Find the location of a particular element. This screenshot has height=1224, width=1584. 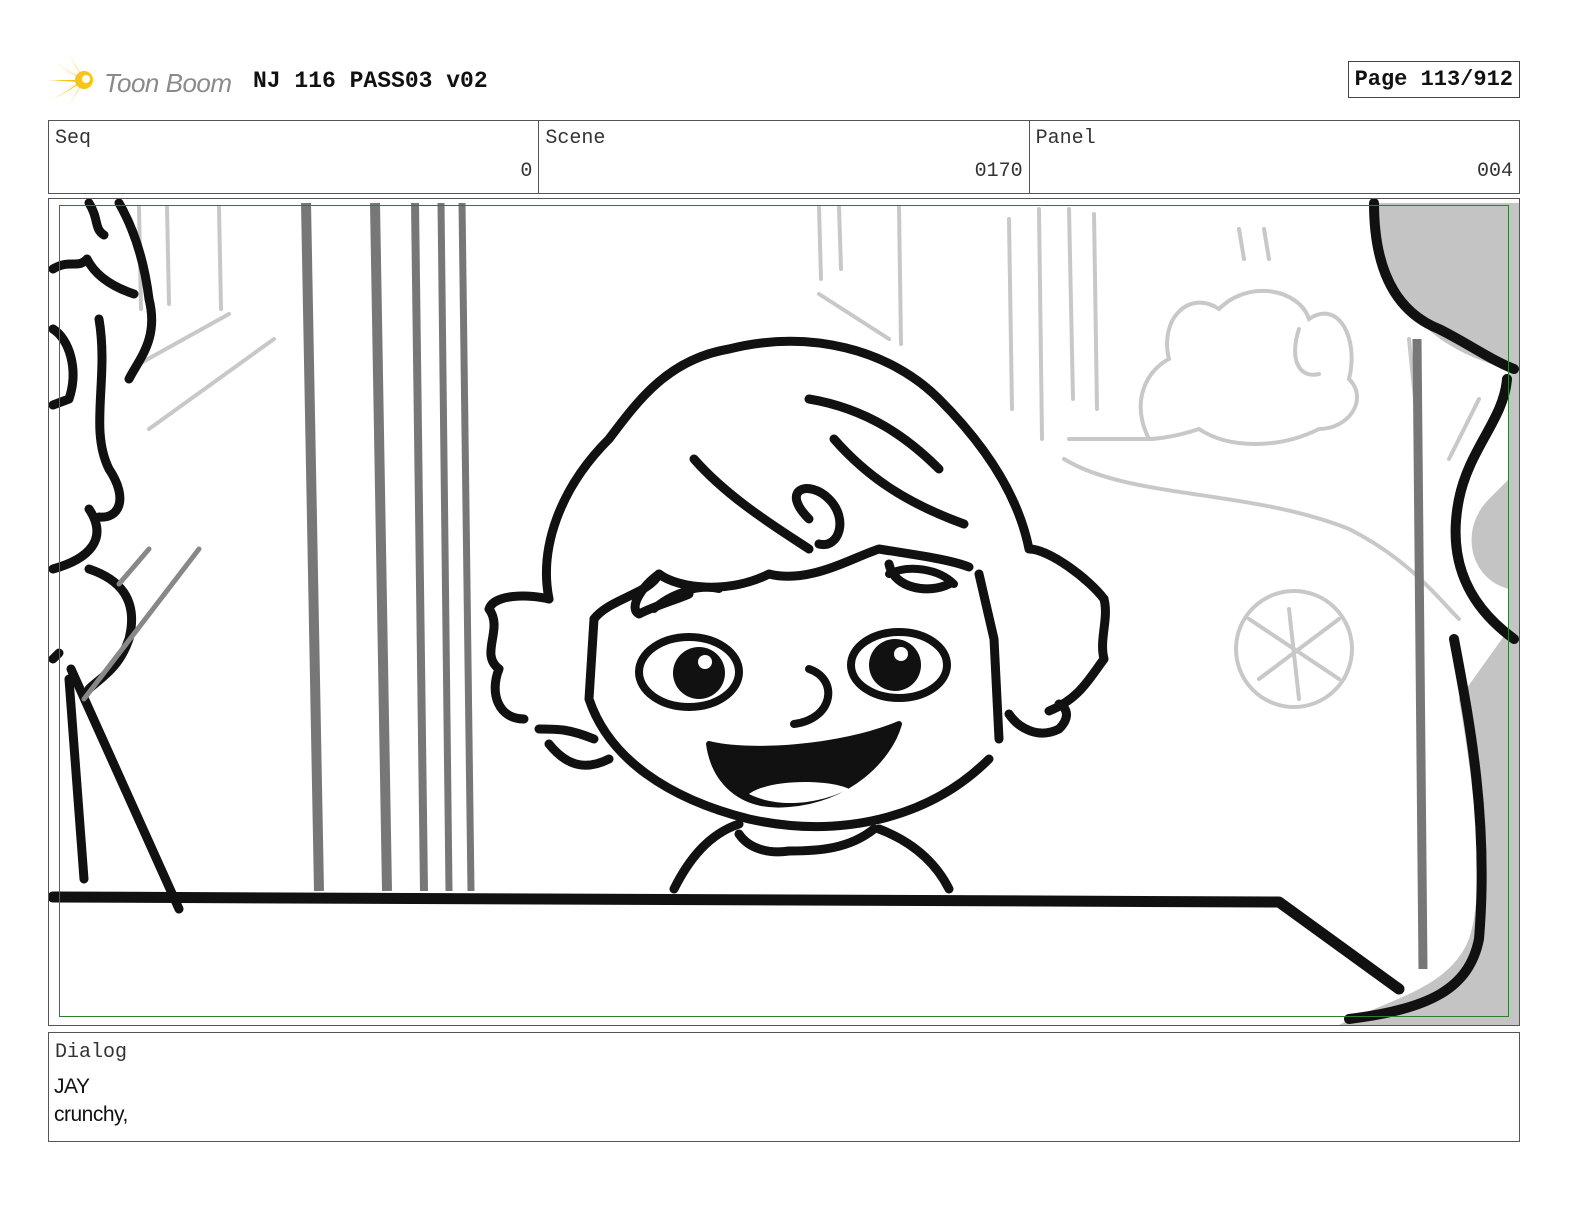

logo-text: Toon Boom is located at coordinates (168, 83).